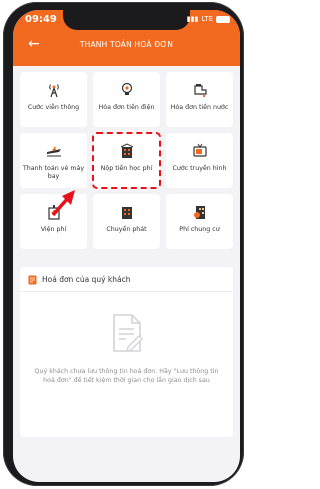 The height and width of the screenshot is (489, 320). What do you see at coordinates (223, 19) in the screenshot?
I see `battery-icon` at bounding box center [223, 19].